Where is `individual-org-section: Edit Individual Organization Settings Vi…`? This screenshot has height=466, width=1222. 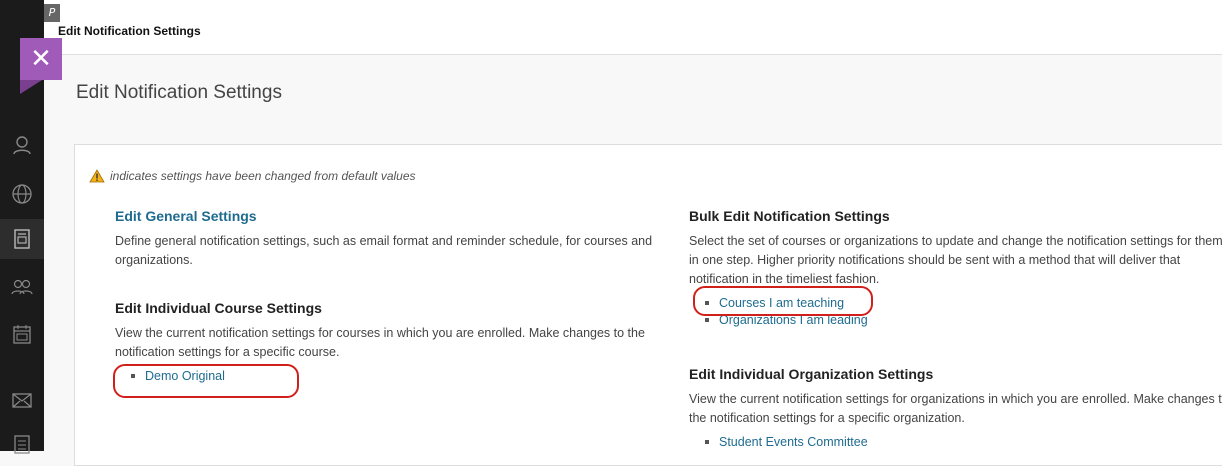 individual-org-section: Edit Individual Organization Settings Vi… is located at coordinates (955, 408).